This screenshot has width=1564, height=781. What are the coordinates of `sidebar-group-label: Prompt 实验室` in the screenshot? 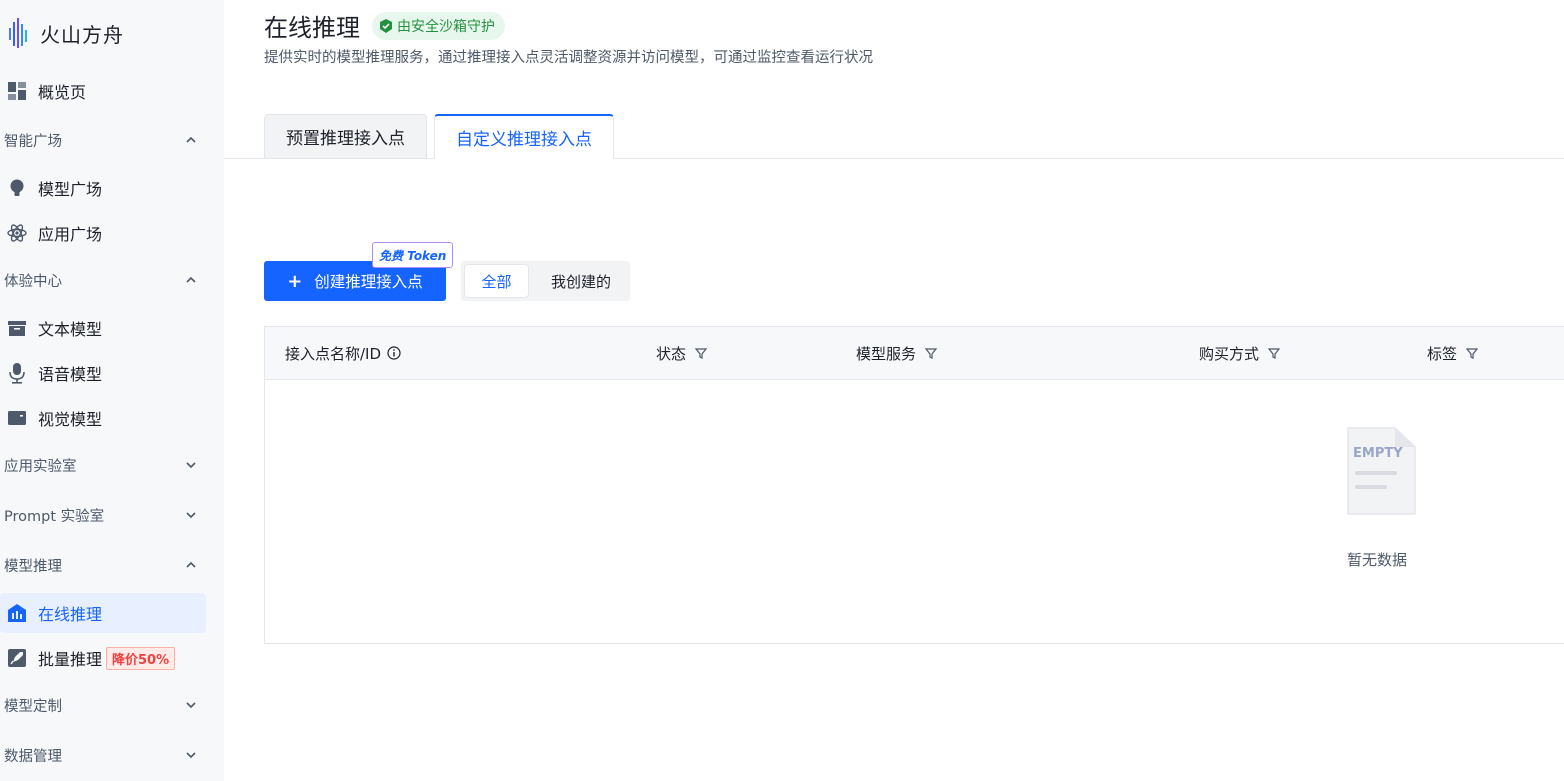 It's located at (54, 516).